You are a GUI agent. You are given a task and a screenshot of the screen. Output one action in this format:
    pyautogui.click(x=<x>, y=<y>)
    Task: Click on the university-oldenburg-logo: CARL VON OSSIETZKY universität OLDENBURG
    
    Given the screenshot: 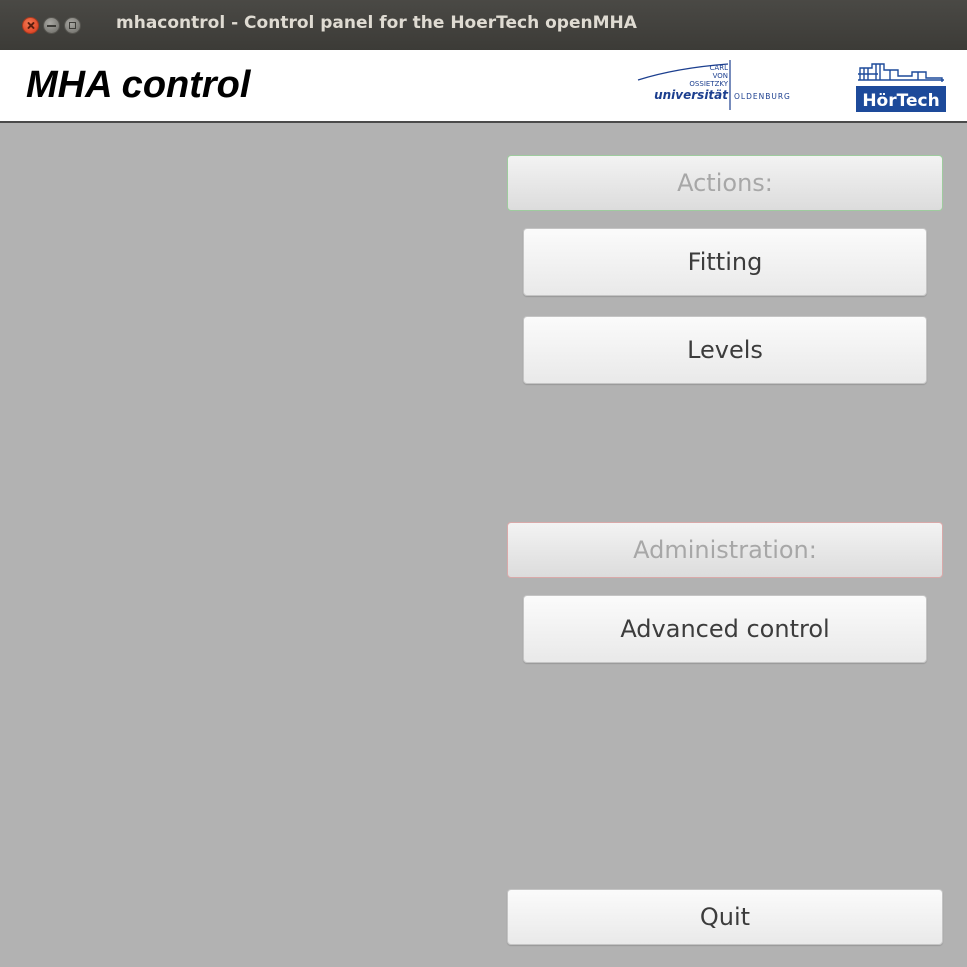 What is the action you would take?
    pyautogui.click(x=714, y=85)
    